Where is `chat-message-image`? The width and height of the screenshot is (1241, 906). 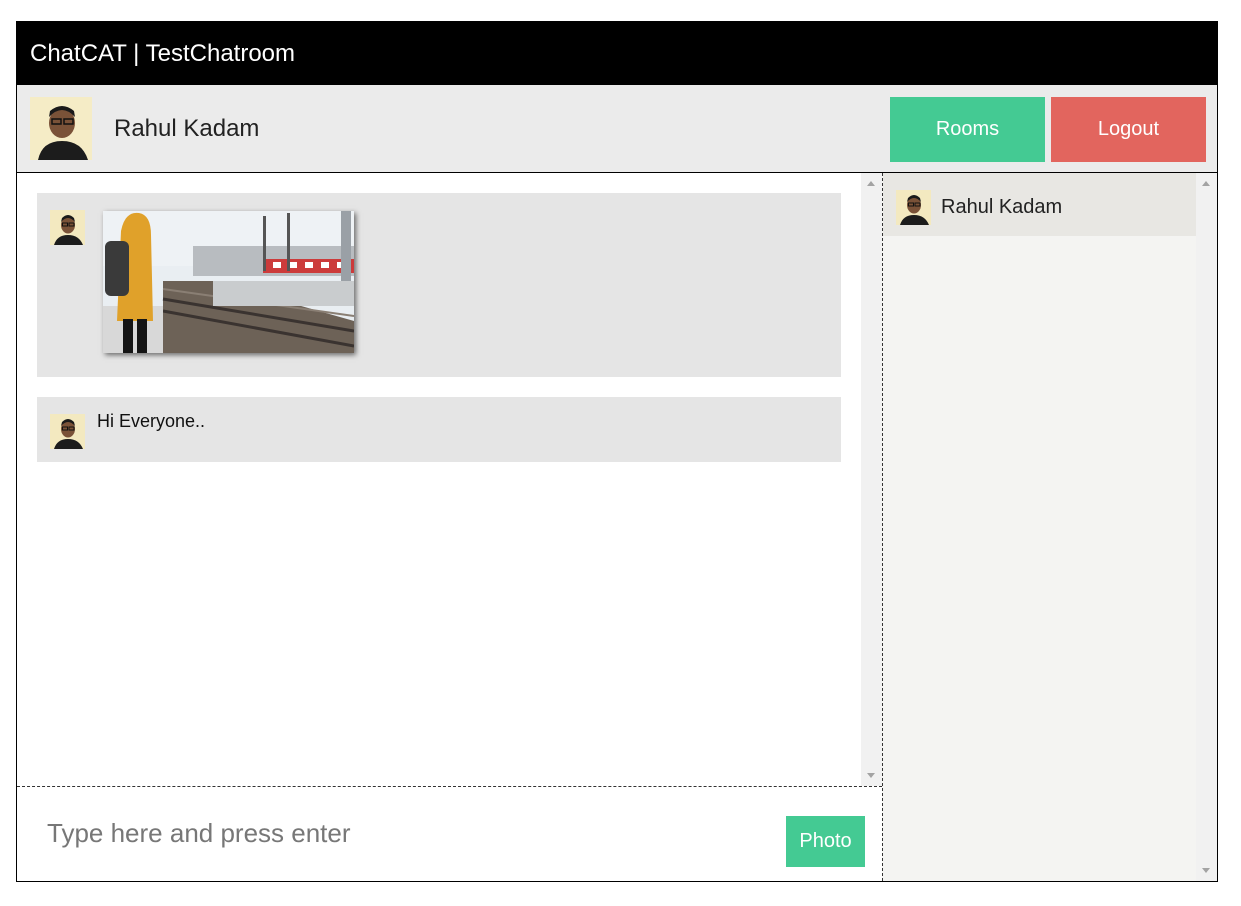
chat-message-image is located at coordinates (439, 285).